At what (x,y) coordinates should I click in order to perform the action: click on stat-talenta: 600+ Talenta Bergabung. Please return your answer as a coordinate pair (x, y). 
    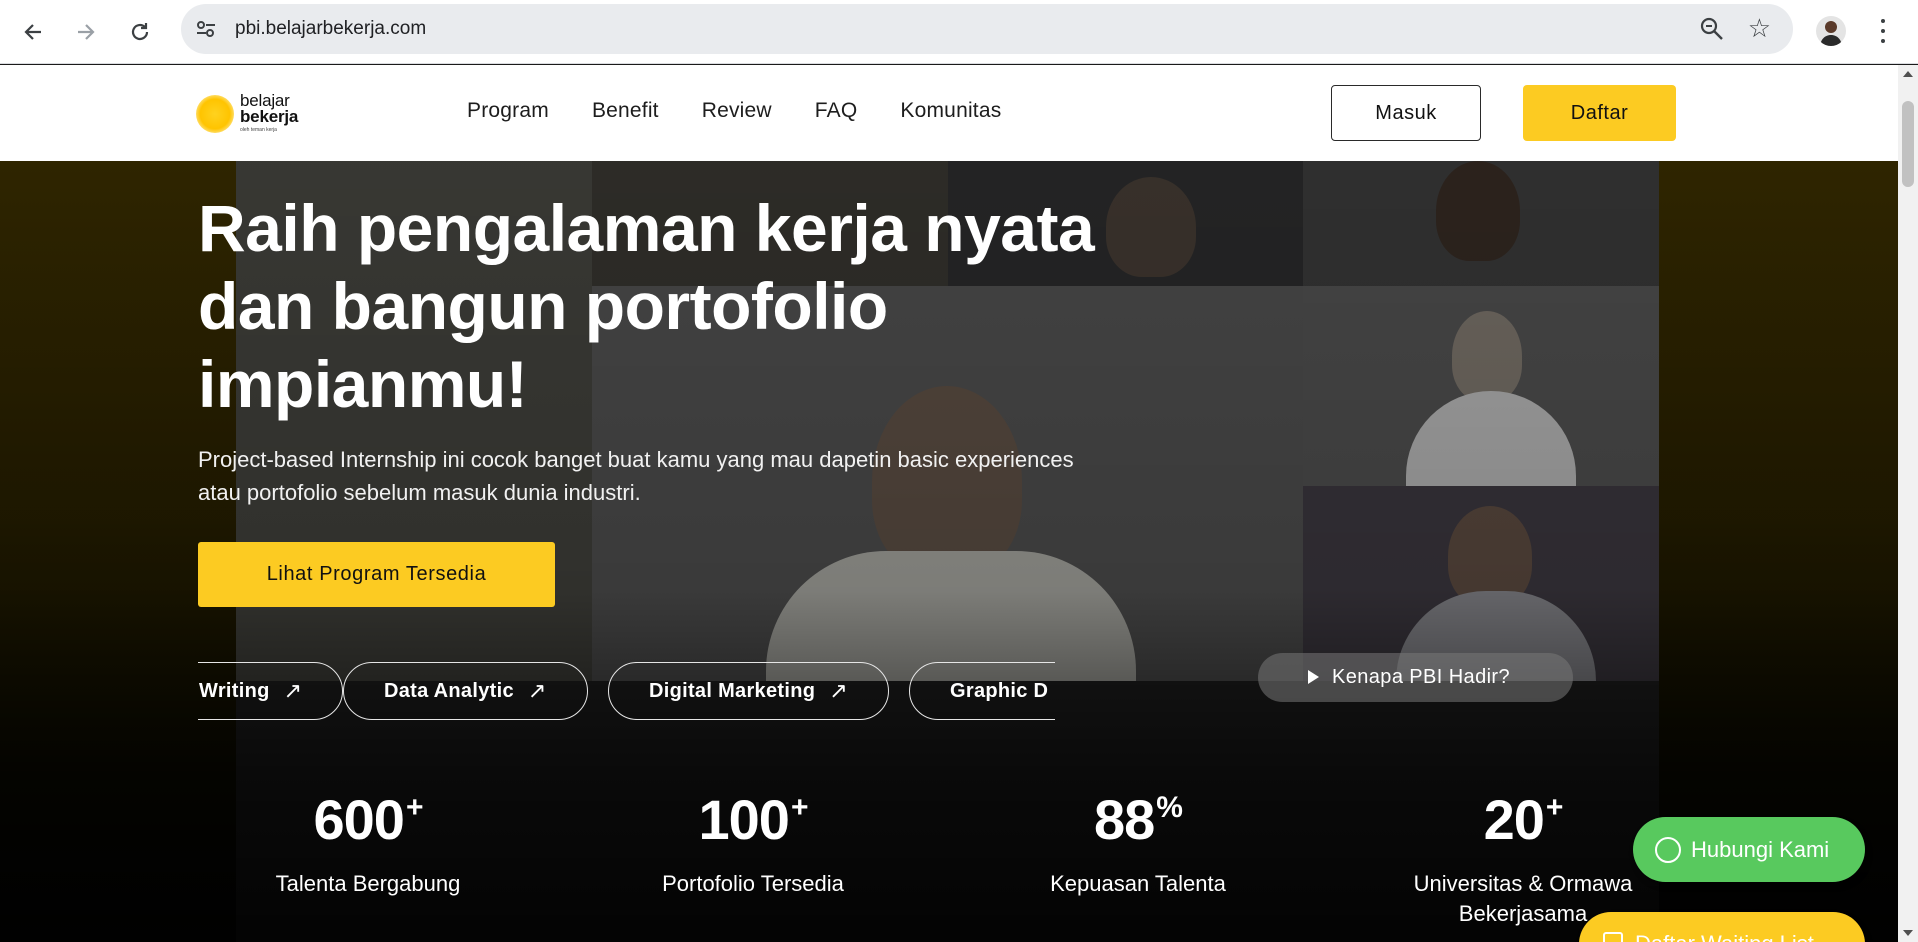
    Looking at the image, I should click on (368, 837).